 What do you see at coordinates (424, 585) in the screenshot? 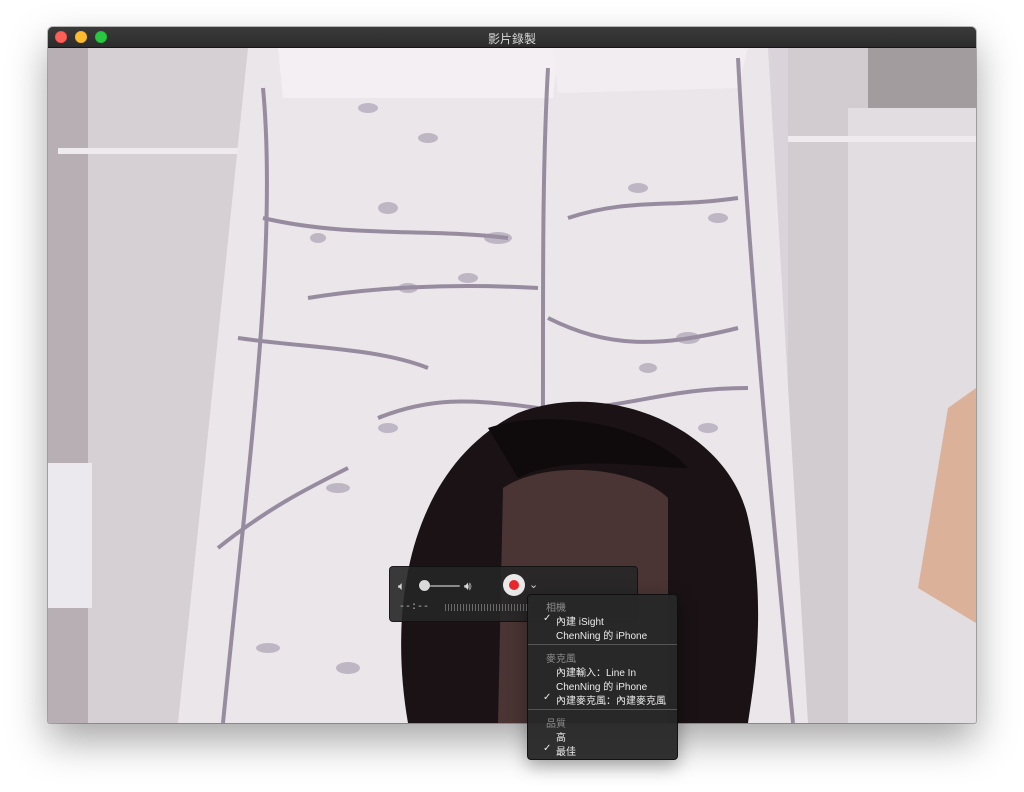
I see `volume-slider-knob` at bounding box center [424, 585].